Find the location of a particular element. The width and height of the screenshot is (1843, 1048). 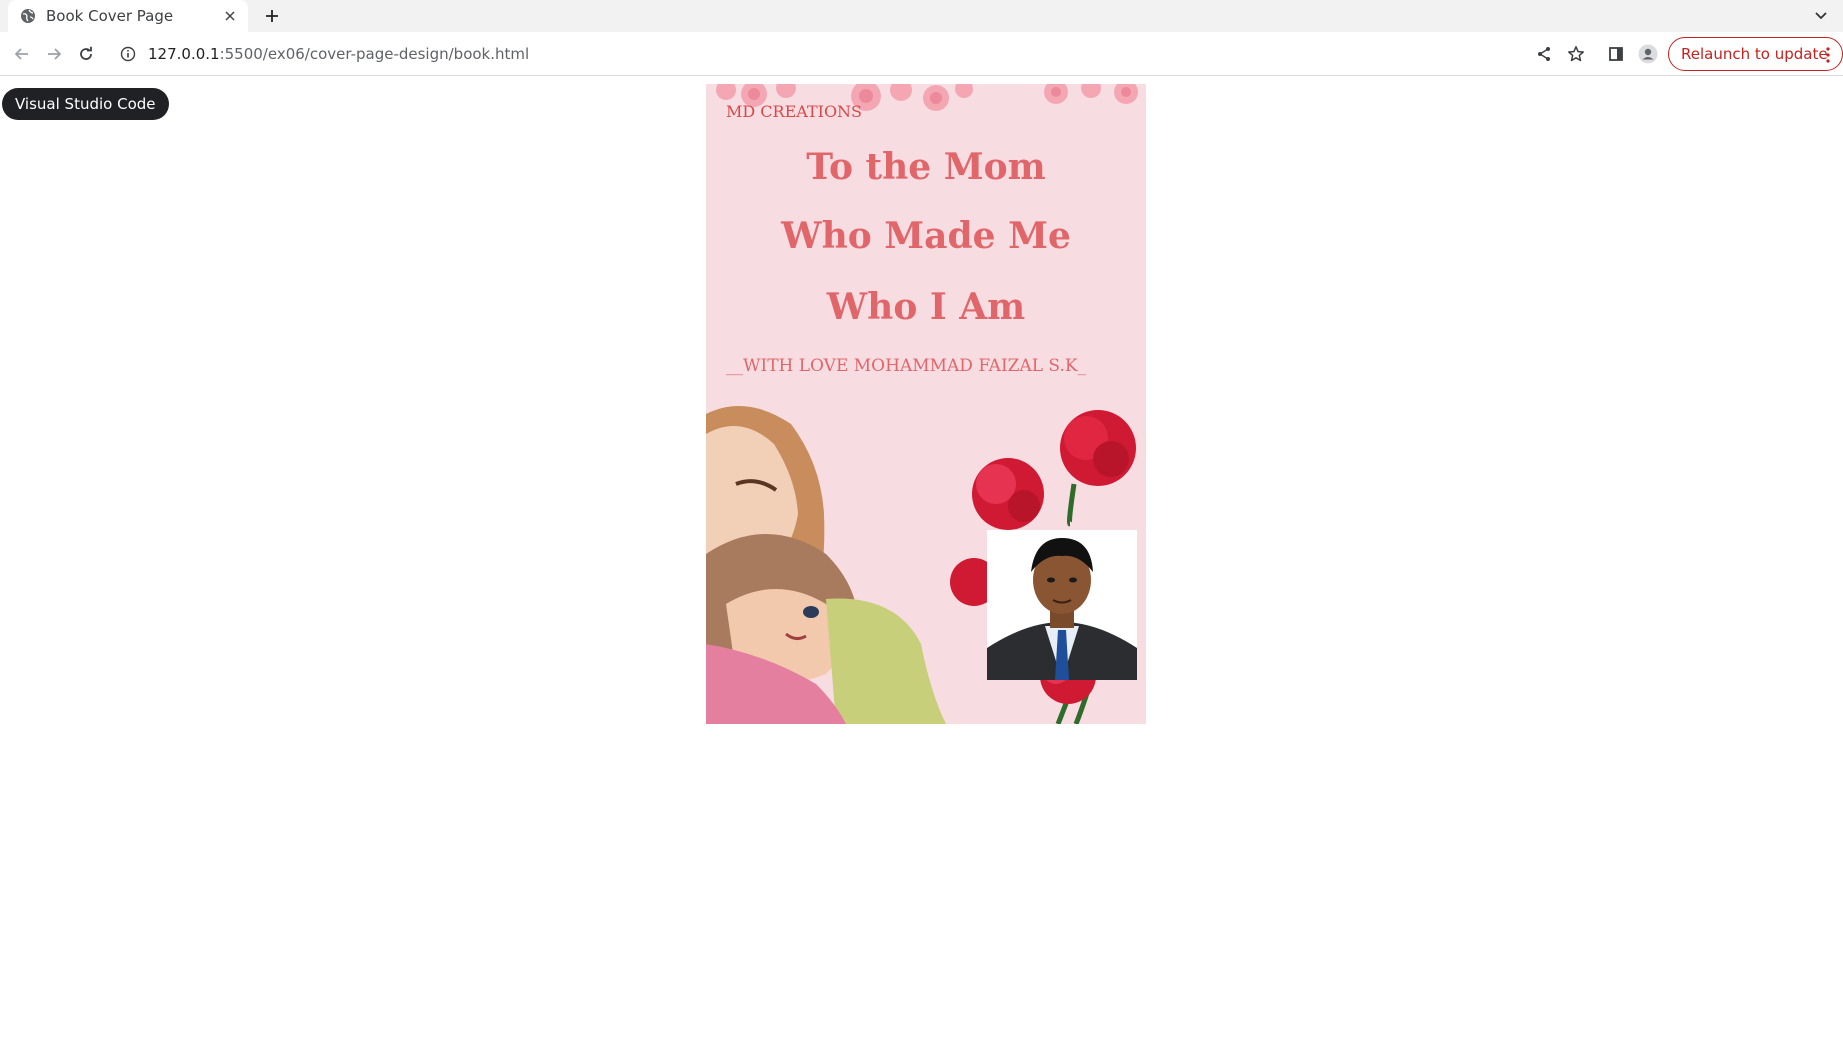

forward-button is located at coordinates (54, 54).